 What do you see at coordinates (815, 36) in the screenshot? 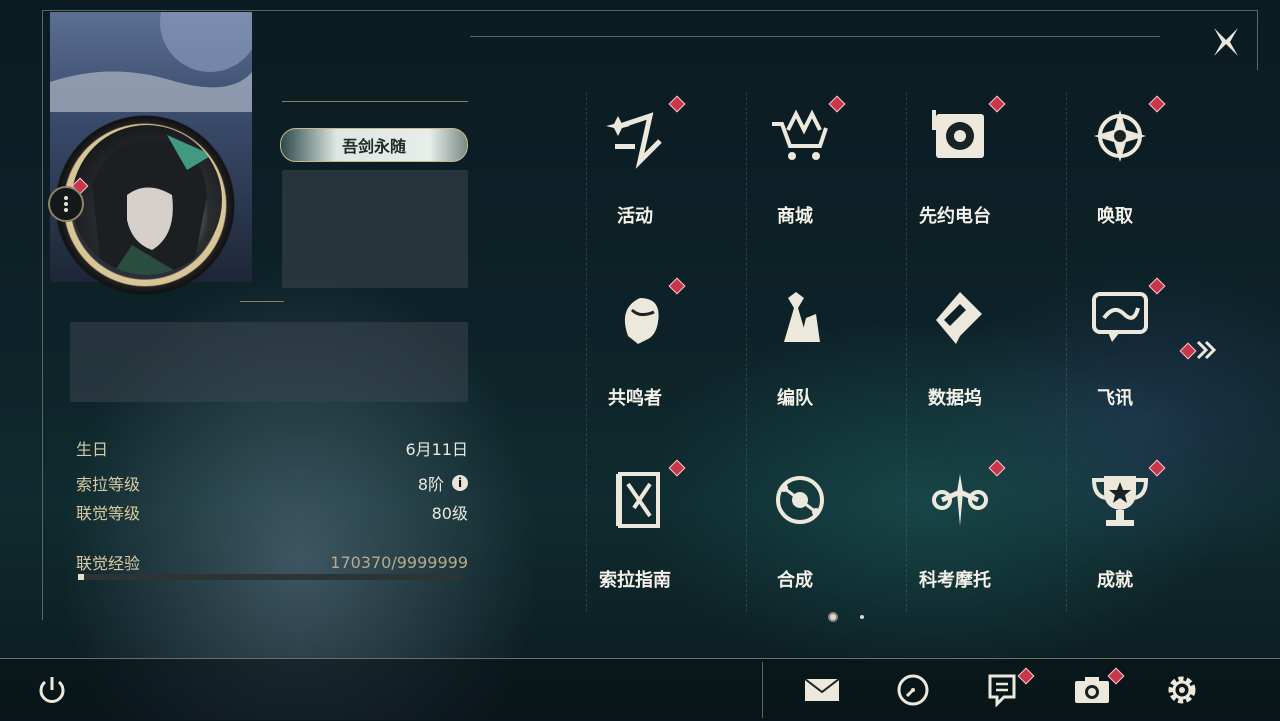
I see `frame-grid-top-line` at bounding box center [815, 36].